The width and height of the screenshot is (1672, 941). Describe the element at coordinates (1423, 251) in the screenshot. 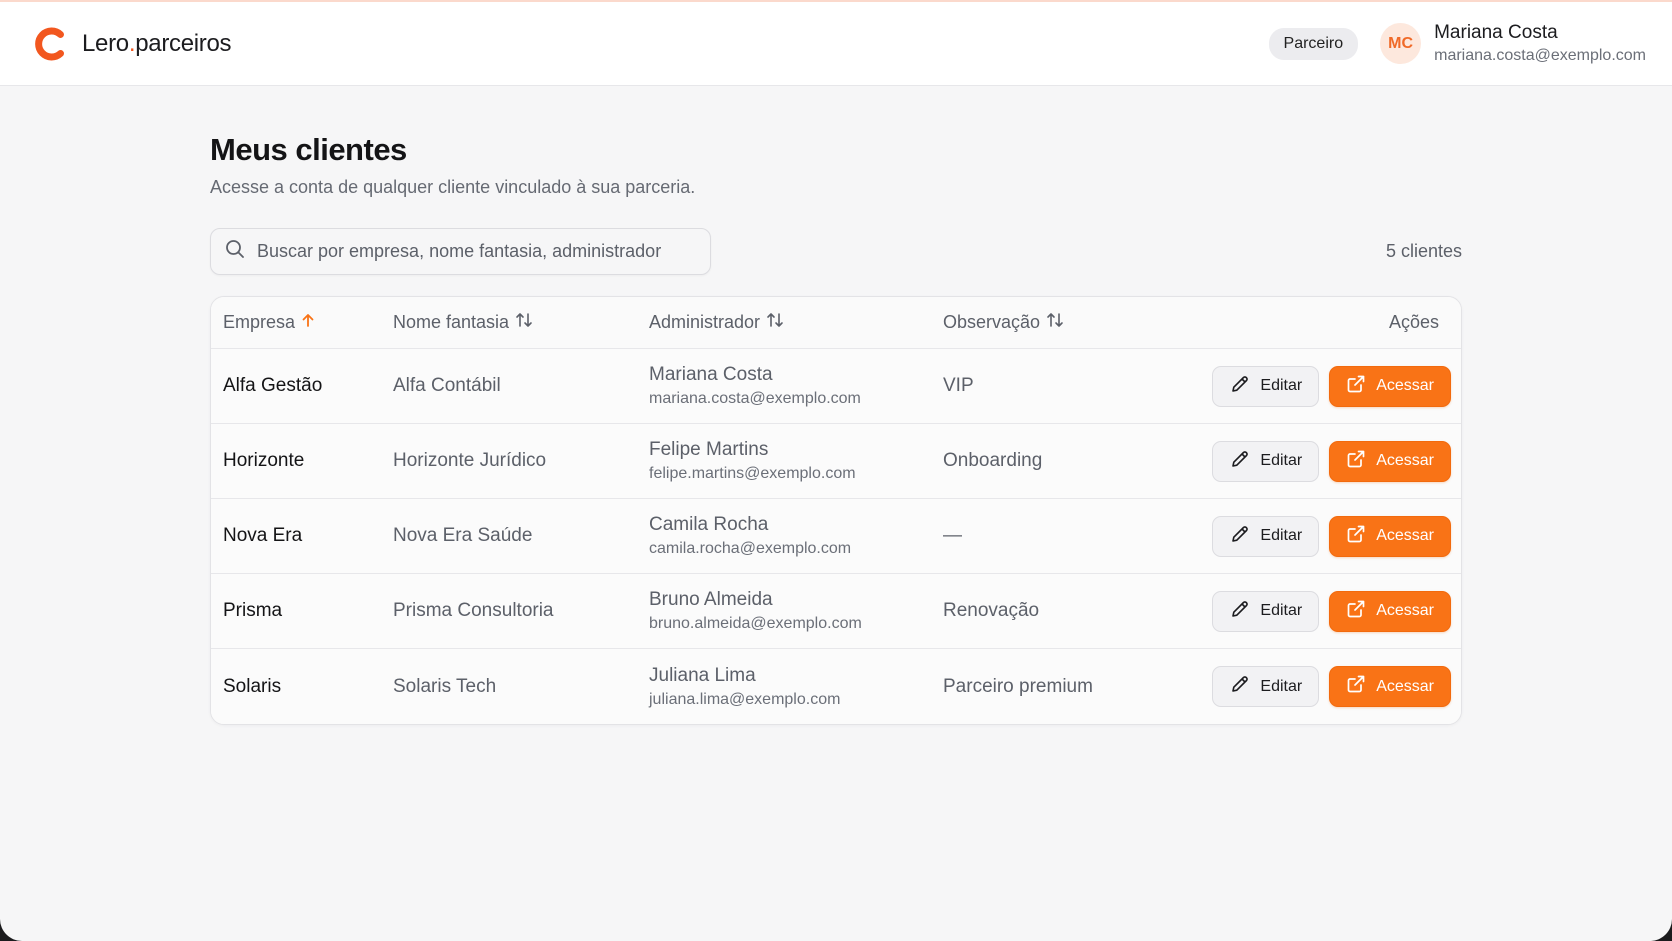

I see `client-count: 5 clientes` at that location.